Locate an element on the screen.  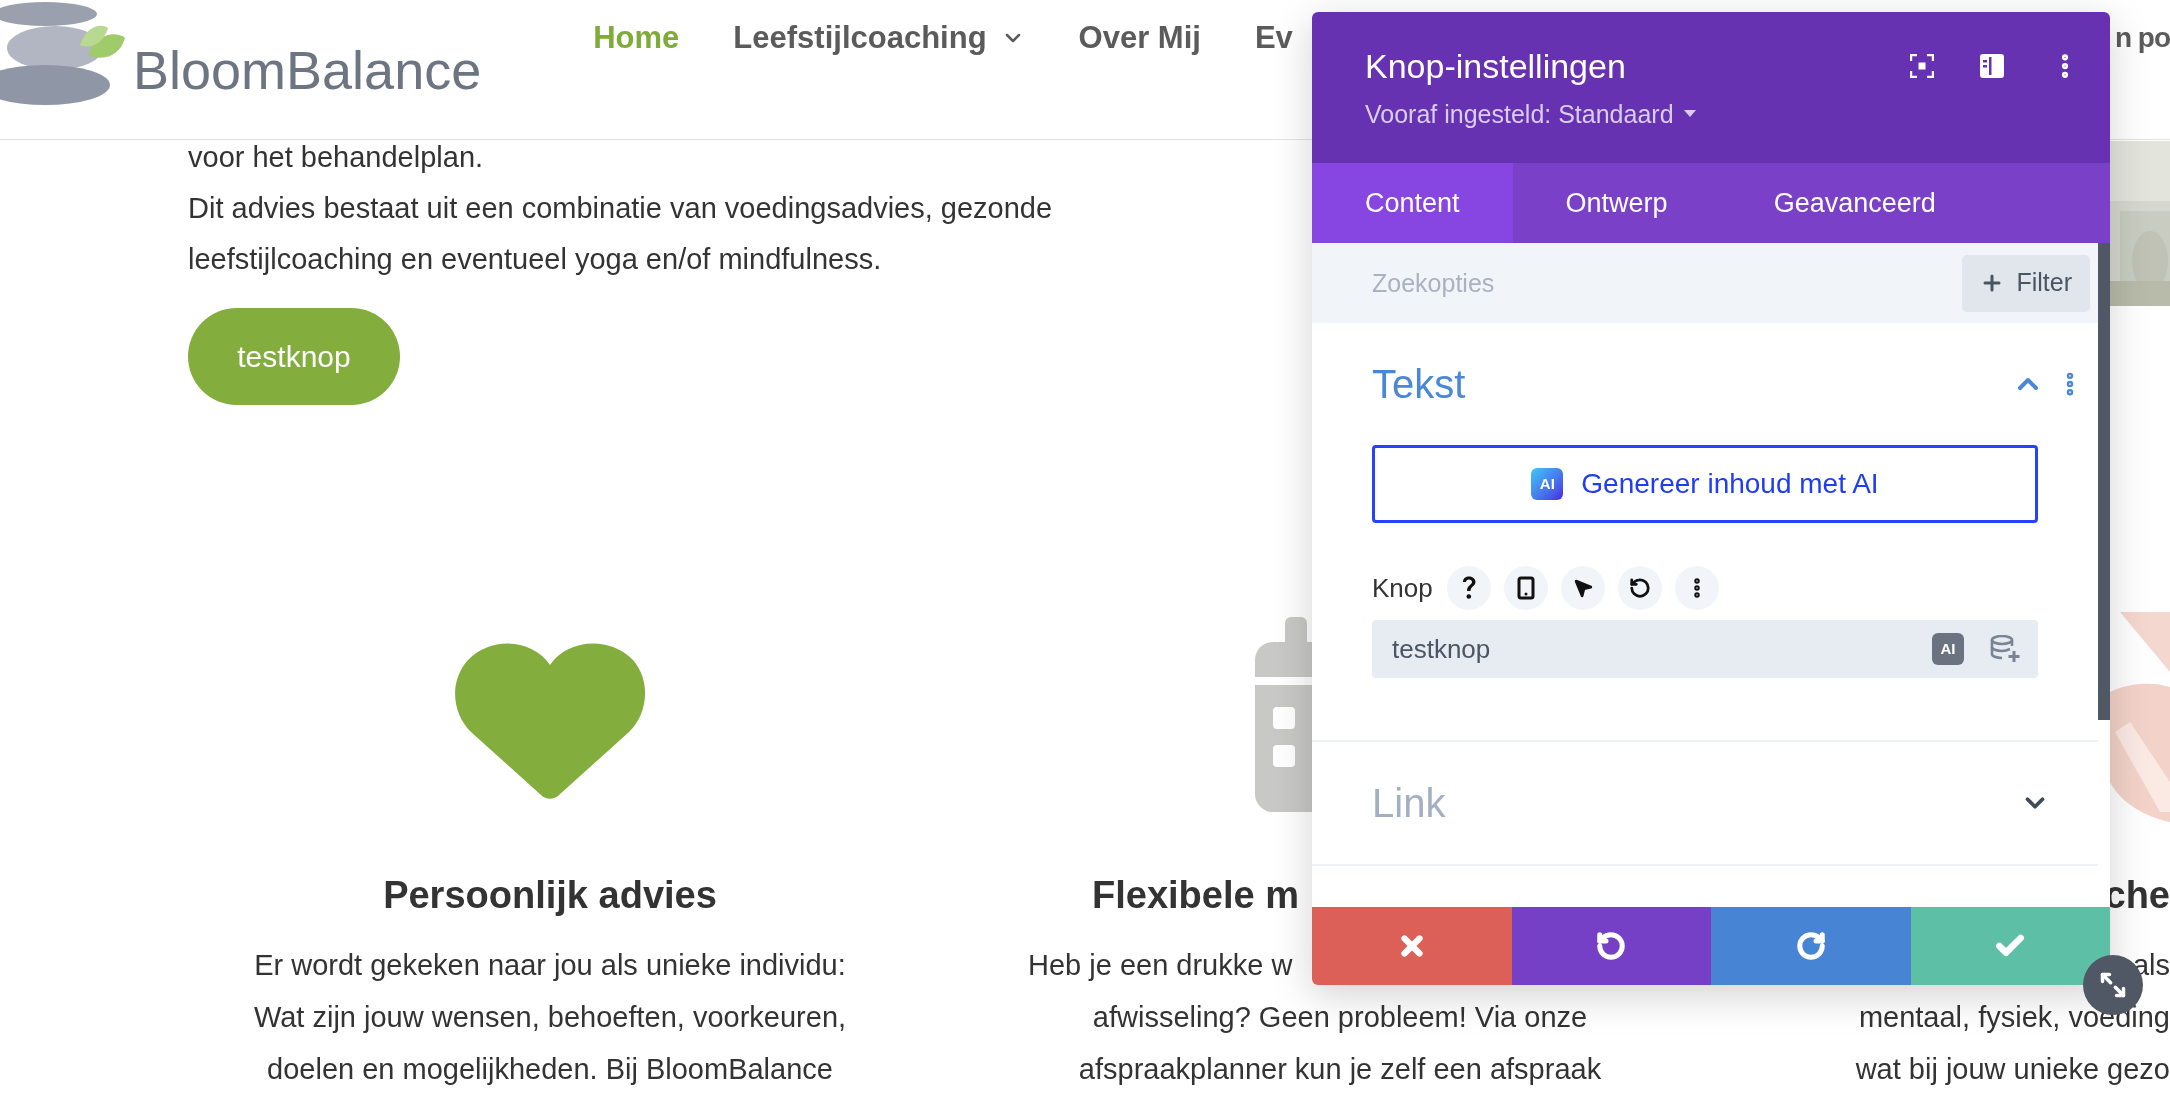
nav-link: Ev is located at coordinates (1273, 38).